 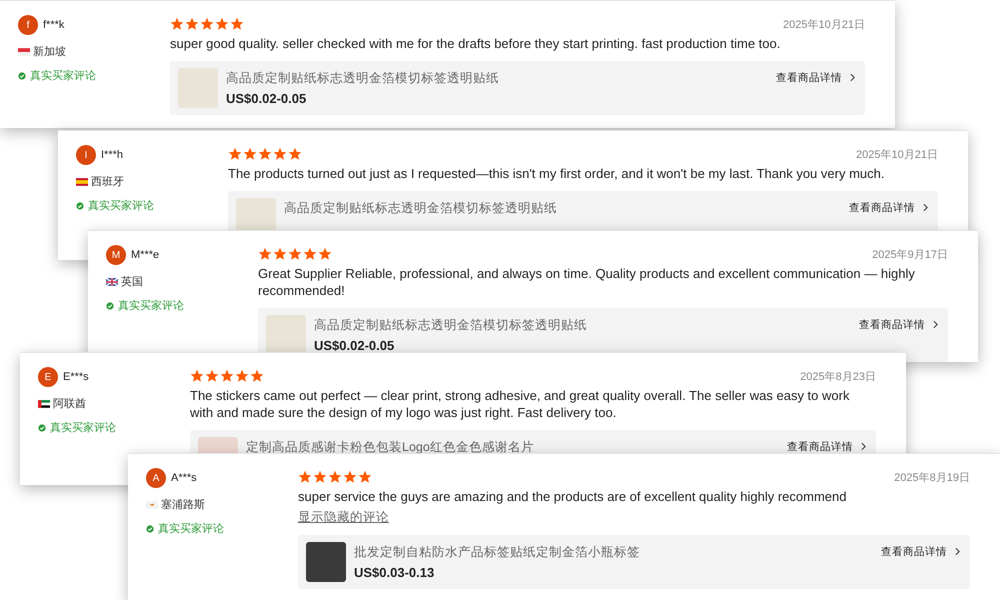 What do you see at coordinates (49, 51) in the screenshot?
I see `country-name: 新加坡` at bounding box center [49, 51].